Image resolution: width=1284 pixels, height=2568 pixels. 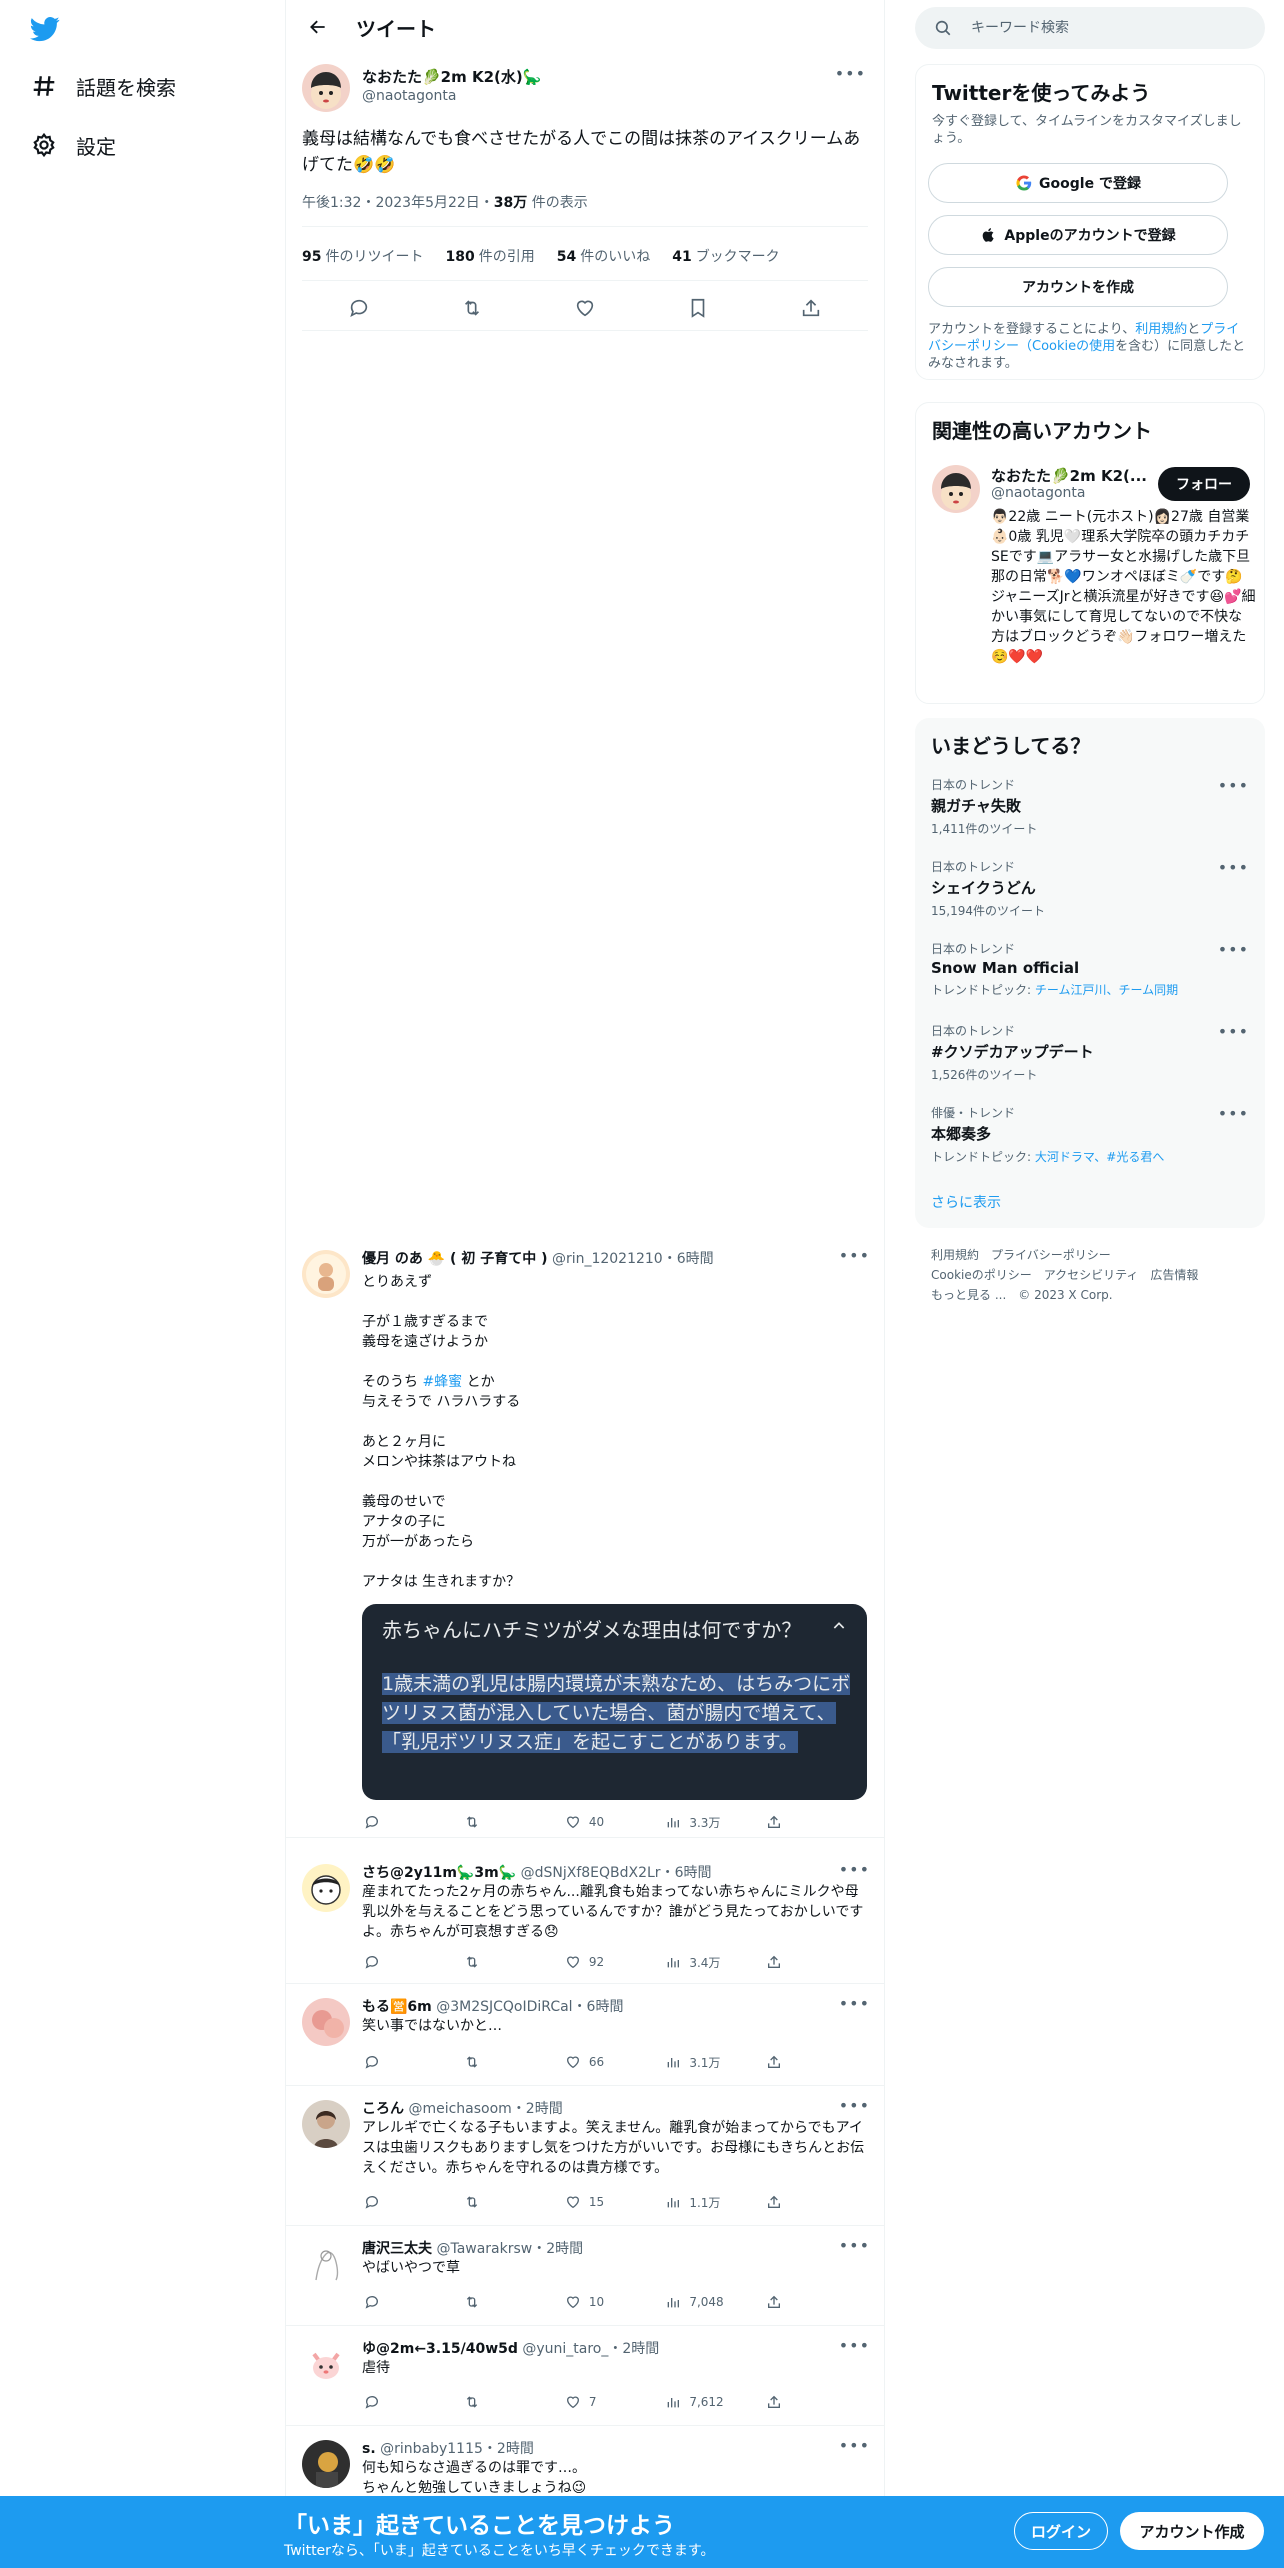 What do you see at coordinates (713, 2302) in the screenshot?
I see `views-button: 7,048` at bounding box center [713, 2302].